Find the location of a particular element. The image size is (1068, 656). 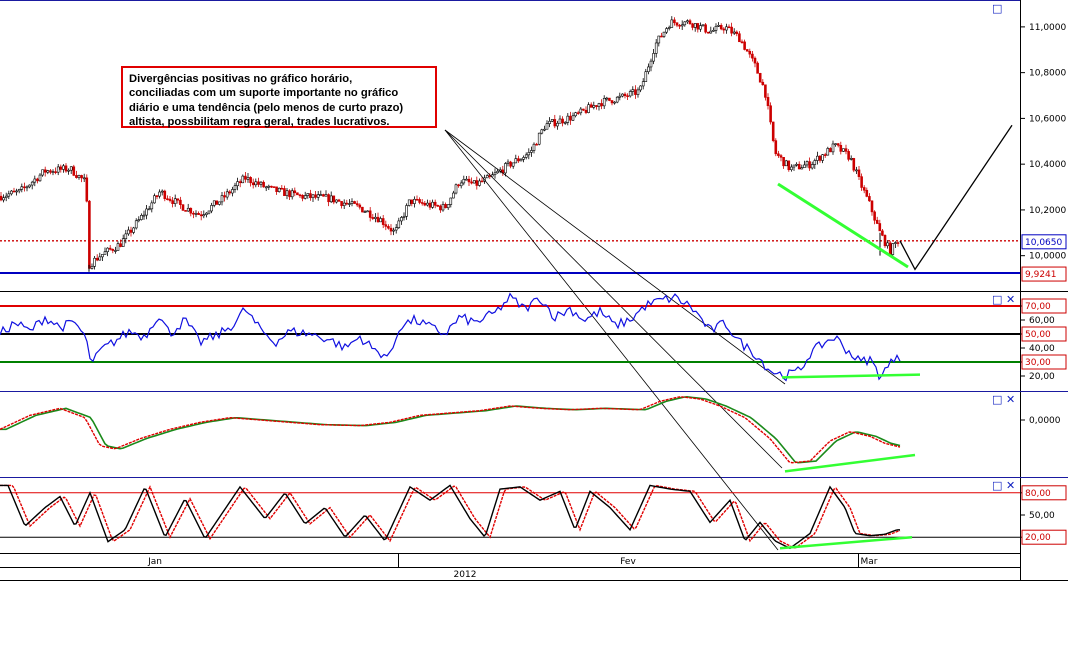

rsi-tick-label: 20,00 is located at coordinates (1042, 377).